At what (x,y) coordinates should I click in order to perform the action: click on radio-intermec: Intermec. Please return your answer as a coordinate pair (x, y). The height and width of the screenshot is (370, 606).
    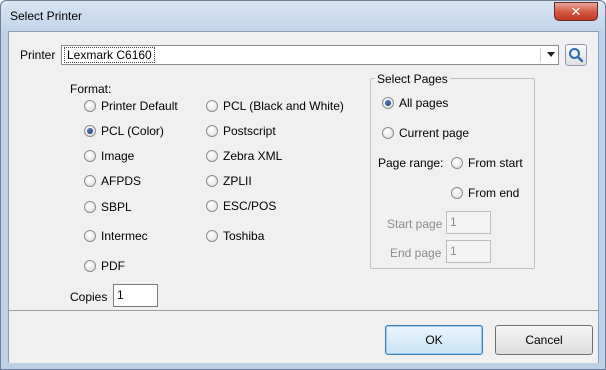
    Looking at the image, I should click on (116, 236).